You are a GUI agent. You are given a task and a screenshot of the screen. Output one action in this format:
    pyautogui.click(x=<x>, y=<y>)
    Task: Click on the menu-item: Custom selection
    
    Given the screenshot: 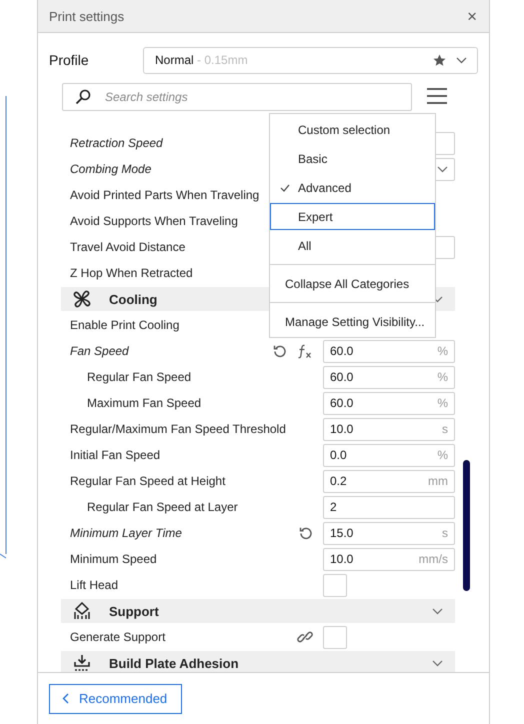 What is the action you would take?
    pyautogui.click(x=352, y=129)
    